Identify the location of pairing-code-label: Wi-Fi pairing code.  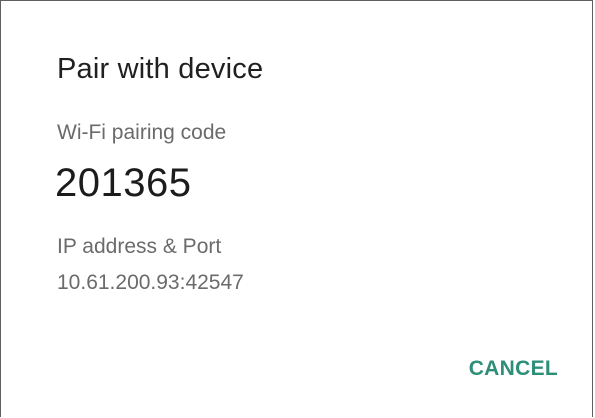
(142, 132).